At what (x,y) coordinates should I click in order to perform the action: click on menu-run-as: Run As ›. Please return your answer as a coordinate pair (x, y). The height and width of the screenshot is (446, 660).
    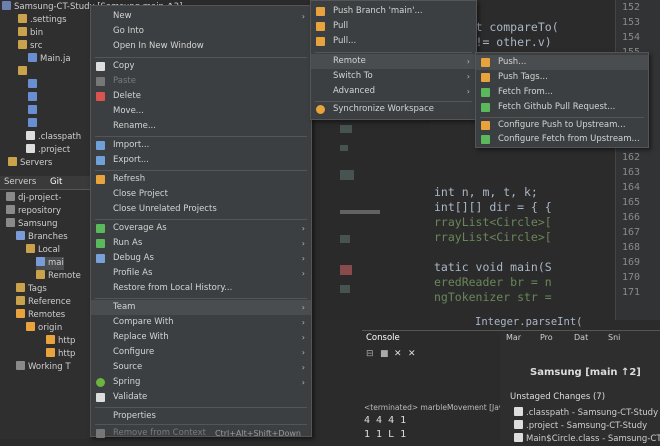
    Looking at the image, I should click on (201, 243).